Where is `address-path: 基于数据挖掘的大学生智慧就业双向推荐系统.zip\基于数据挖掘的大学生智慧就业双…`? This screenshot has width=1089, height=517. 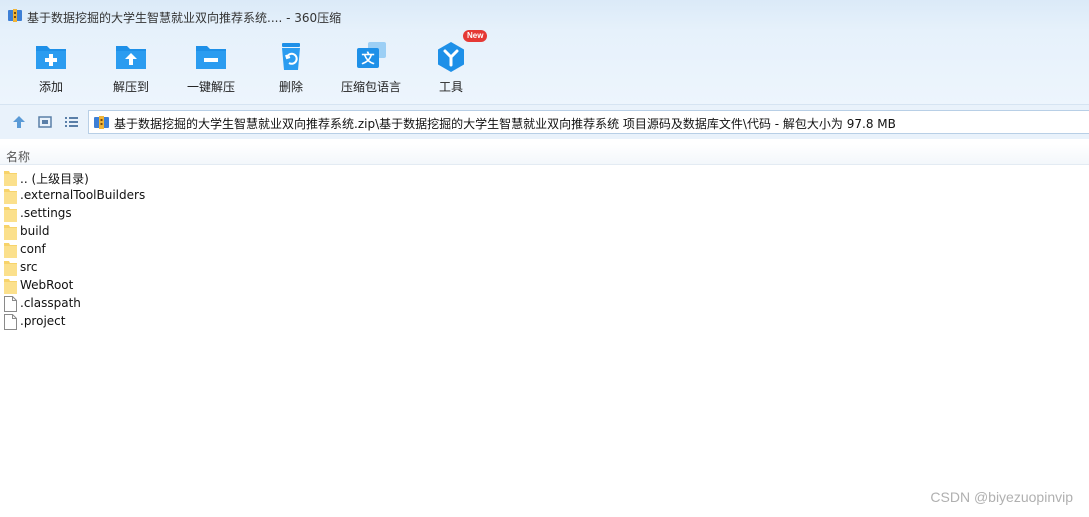
address-path: 基于数据挖掘的大学生智慧就业双向推荐系统.zip\基于数据挖掘的大学生智慧就业双… is located at coordinates (505, 124).